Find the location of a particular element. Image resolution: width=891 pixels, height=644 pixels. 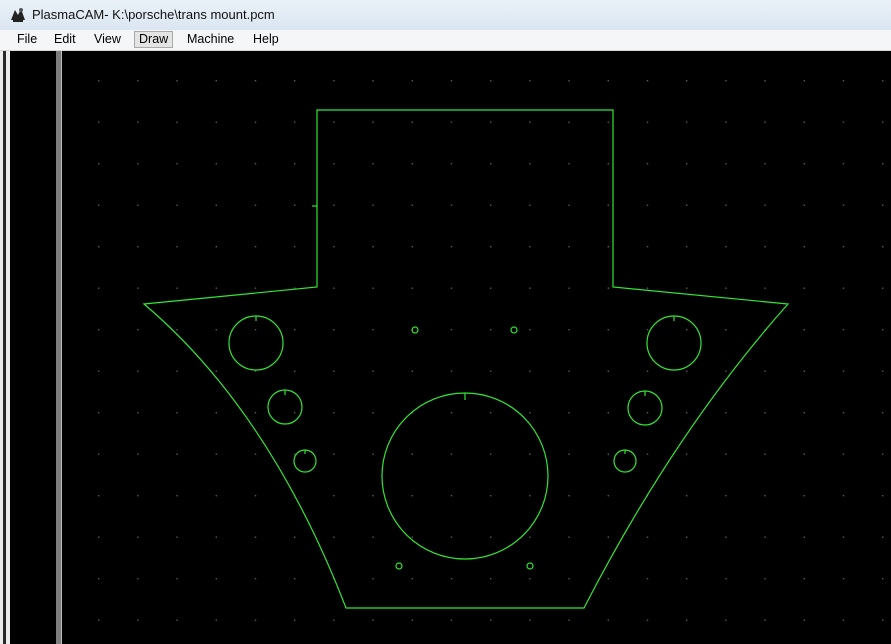

menu-help: Help is located at coordinates (266, 39).